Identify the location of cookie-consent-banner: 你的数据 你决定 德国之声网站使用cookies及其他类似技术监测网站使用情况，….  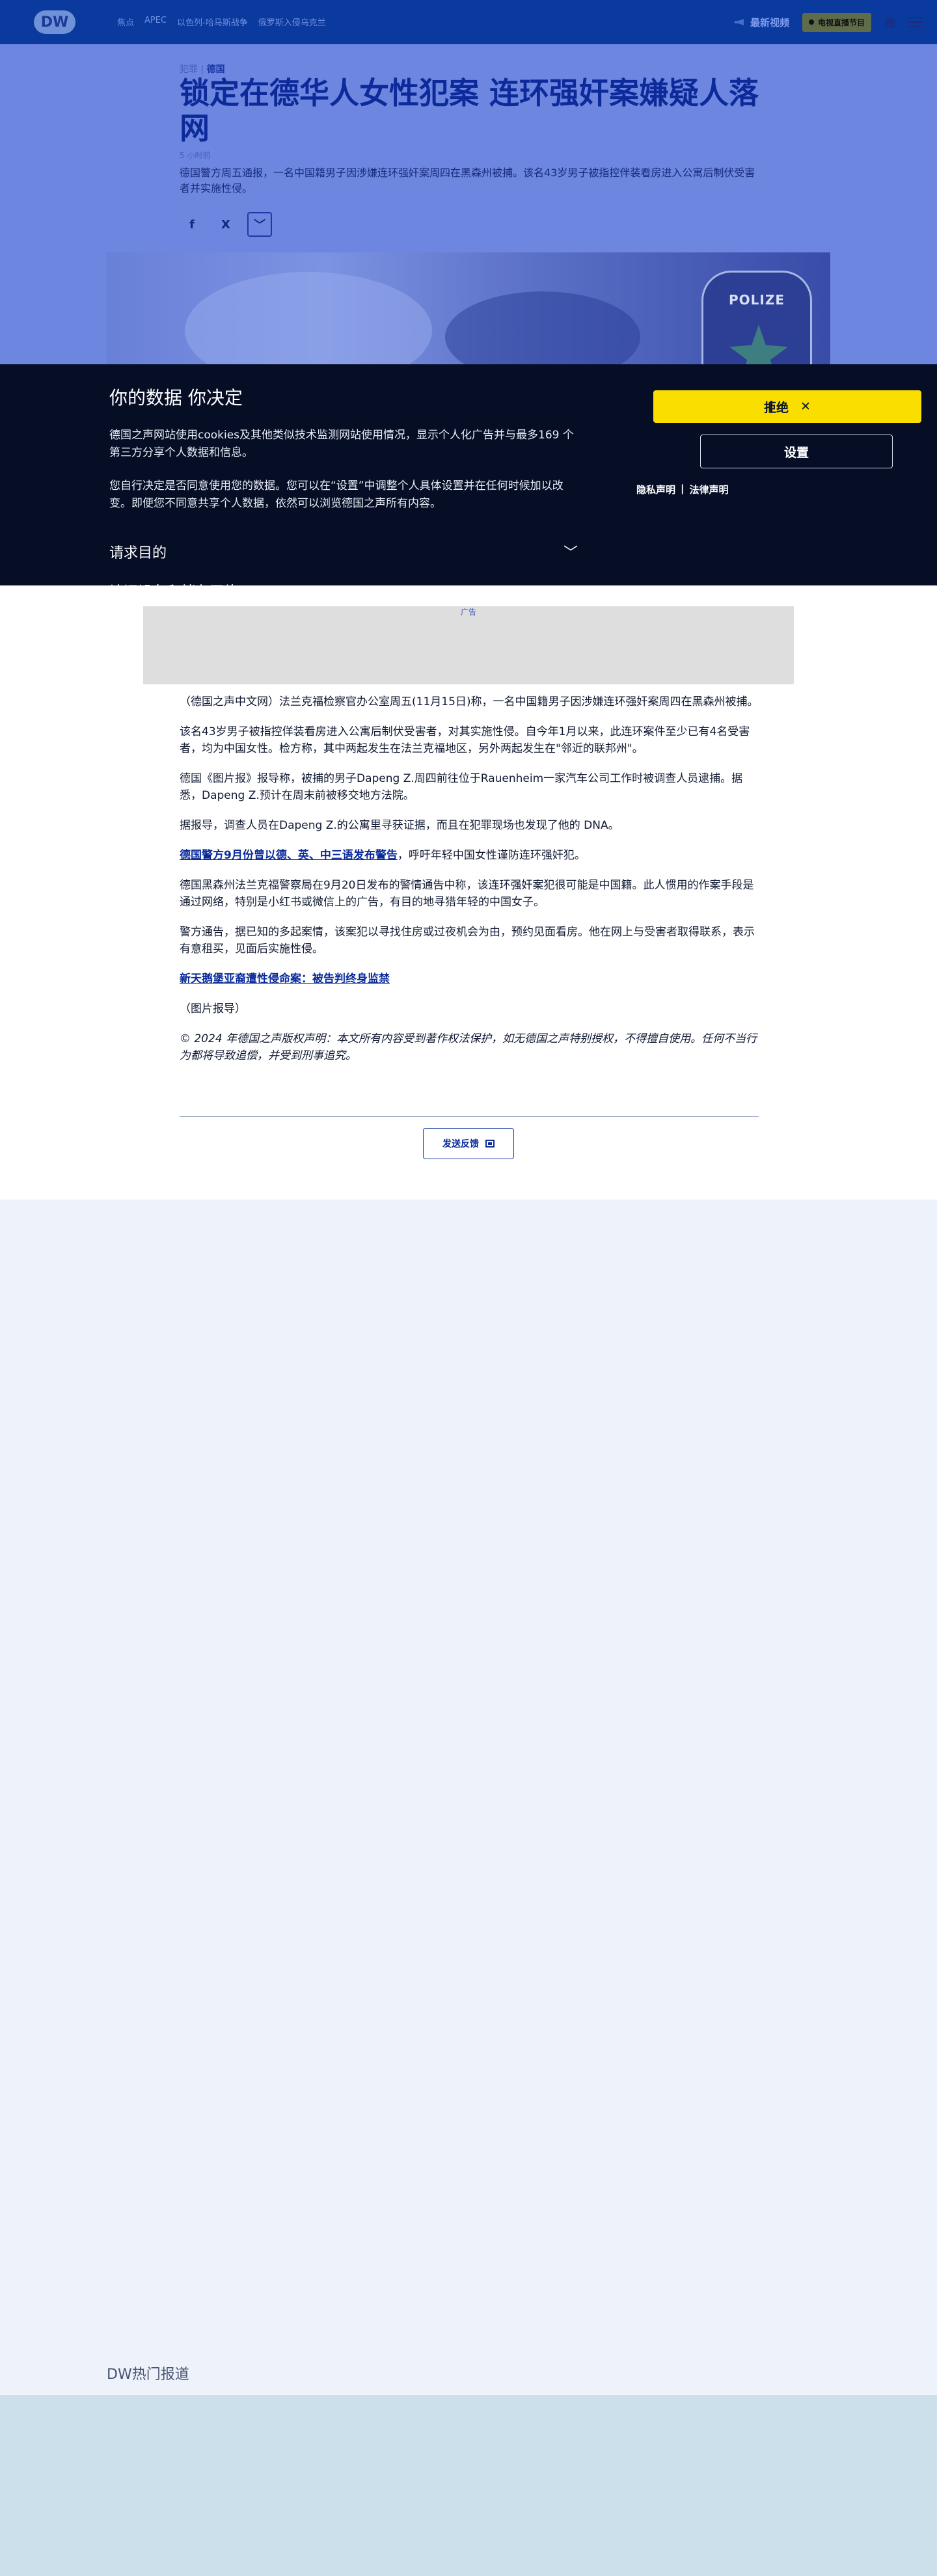
(468, 474).